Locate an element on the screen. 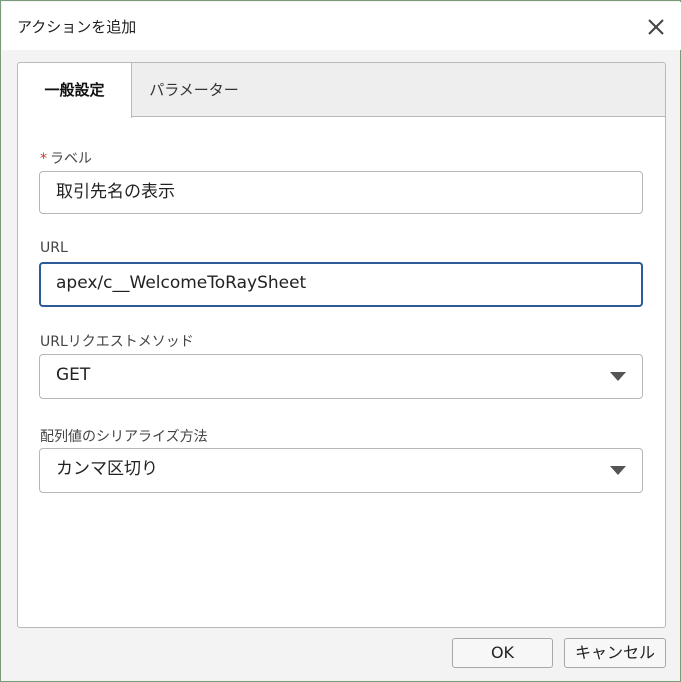  method-field-label: URLリクエストメソッド is located at coordinates (117, 342).